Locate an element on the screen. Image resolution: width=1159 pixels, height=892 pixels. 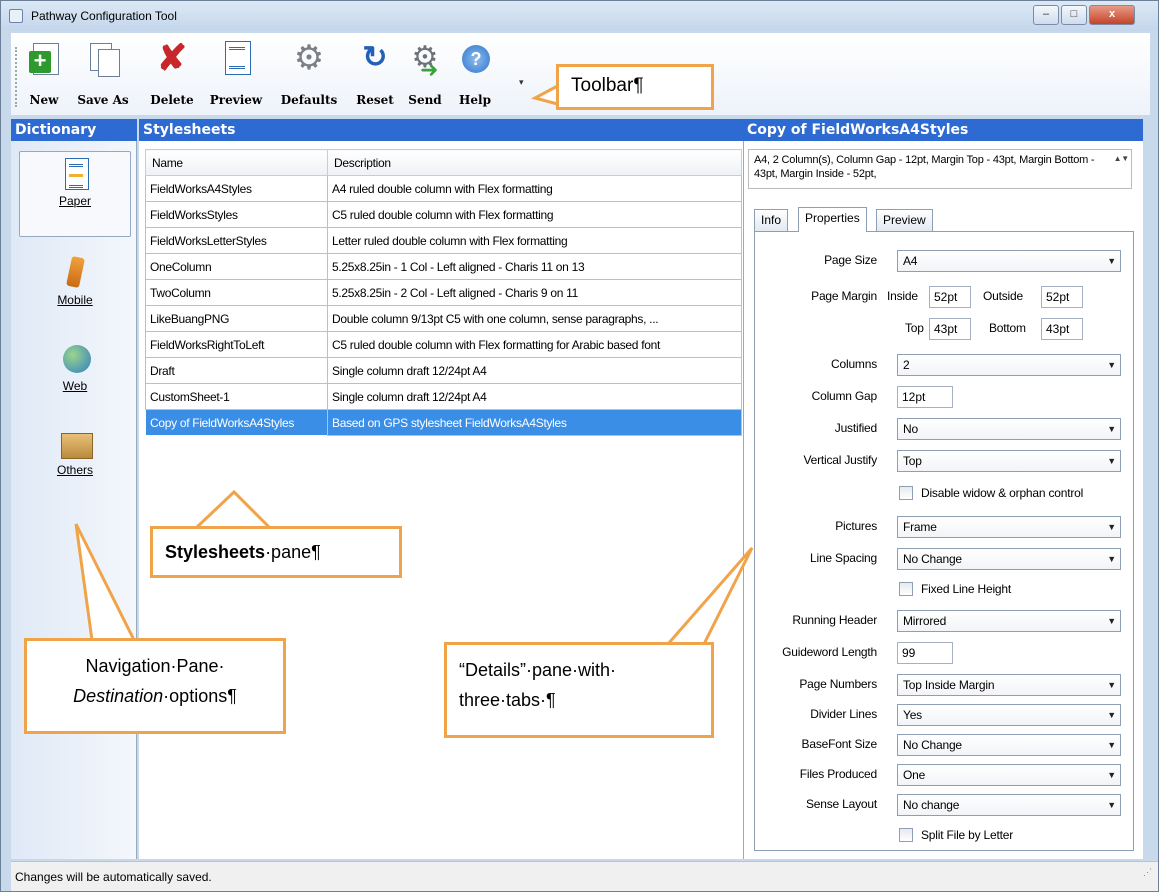
details-callout-line1: “Details”·pane·with· is located at coordinates (538, 670).